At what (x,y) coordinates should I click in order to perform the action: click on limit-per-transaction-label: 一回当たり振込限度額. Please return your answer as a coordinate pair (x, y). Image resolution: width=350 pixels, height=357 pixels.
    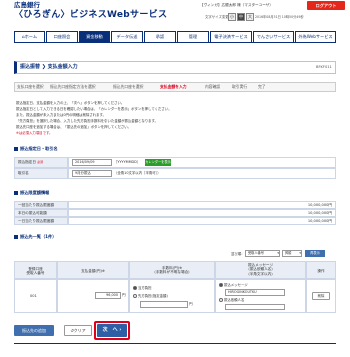
    Looking at the image, I should click on (41, 205).